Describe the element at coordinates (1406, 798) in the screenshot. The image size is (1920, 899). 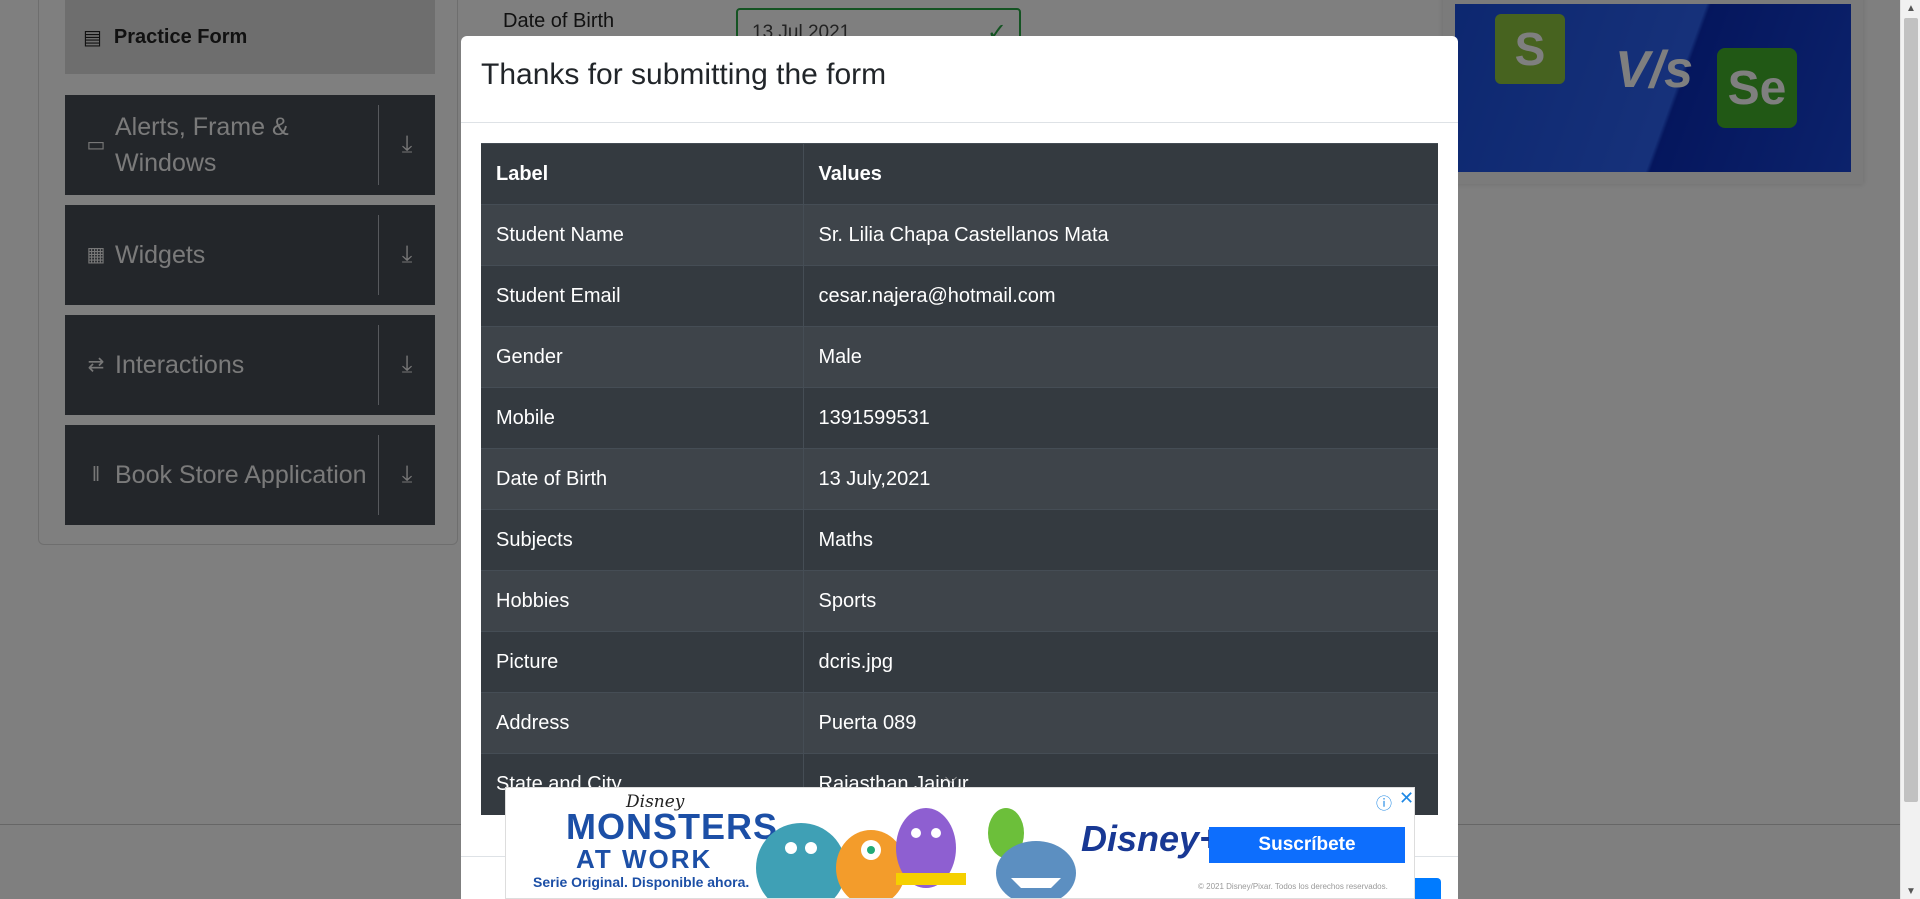
I see `close-icon: ✕` at that location.